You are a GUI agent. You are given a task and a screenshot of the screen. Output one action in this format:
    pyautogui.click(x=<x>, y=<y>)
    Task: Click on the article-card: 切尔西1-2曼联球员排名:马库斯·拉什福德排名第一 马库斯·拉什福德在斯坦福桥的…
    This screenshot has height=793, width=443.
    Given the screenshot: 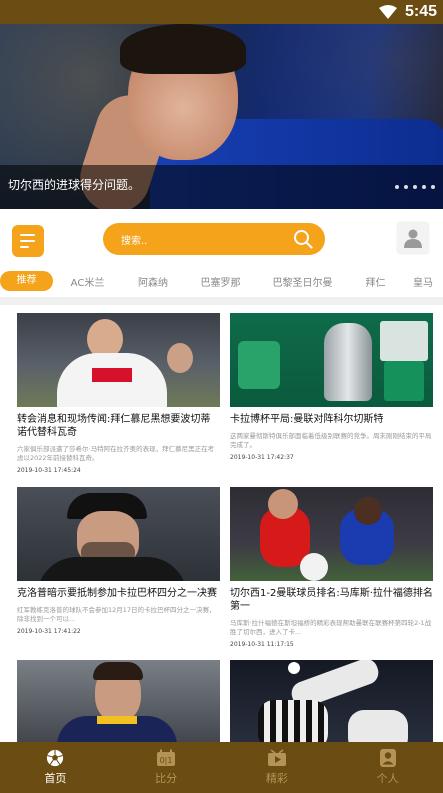 What is the action you would take?
    pyautogui.click(x=331, y=567)
    